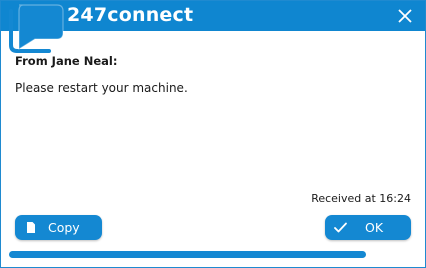 The image size is (426, 268). What do you see at coordinates (340, 227) in the screenshot?
I see `checkmark-icon` at bounding box center [340, 227].